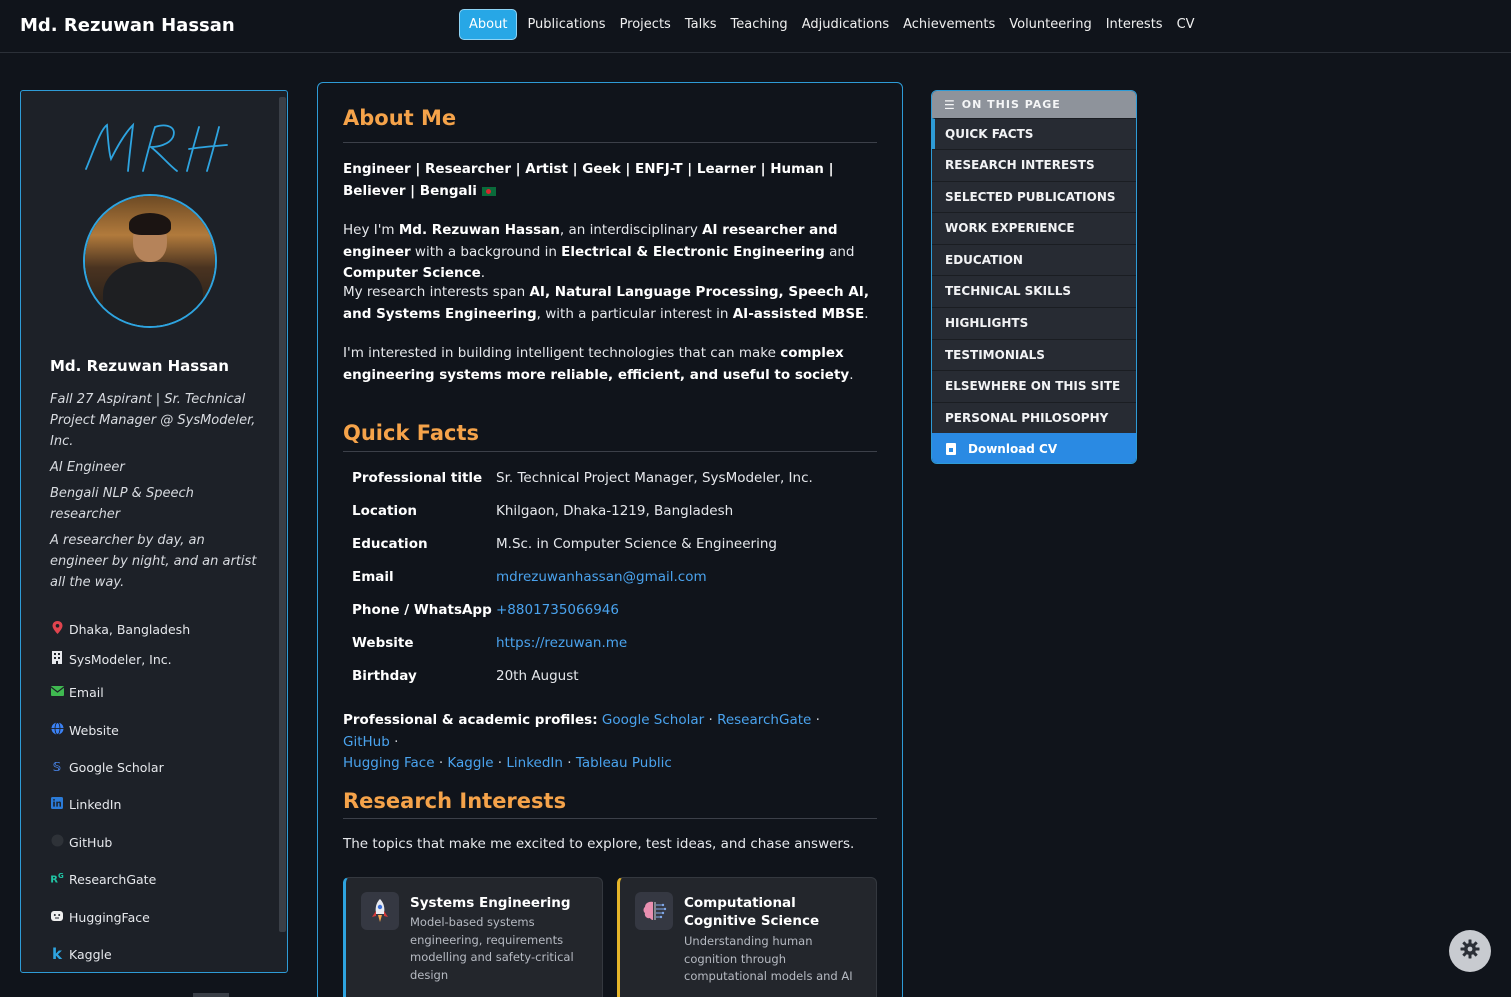 Image resolution: width=1511 pixels, height=997 pixels. What do you see at coordinates (561, 643) in the screenshot?
I see `website-url-link: https://rezuwan.me` at bounding box center [561, 643].